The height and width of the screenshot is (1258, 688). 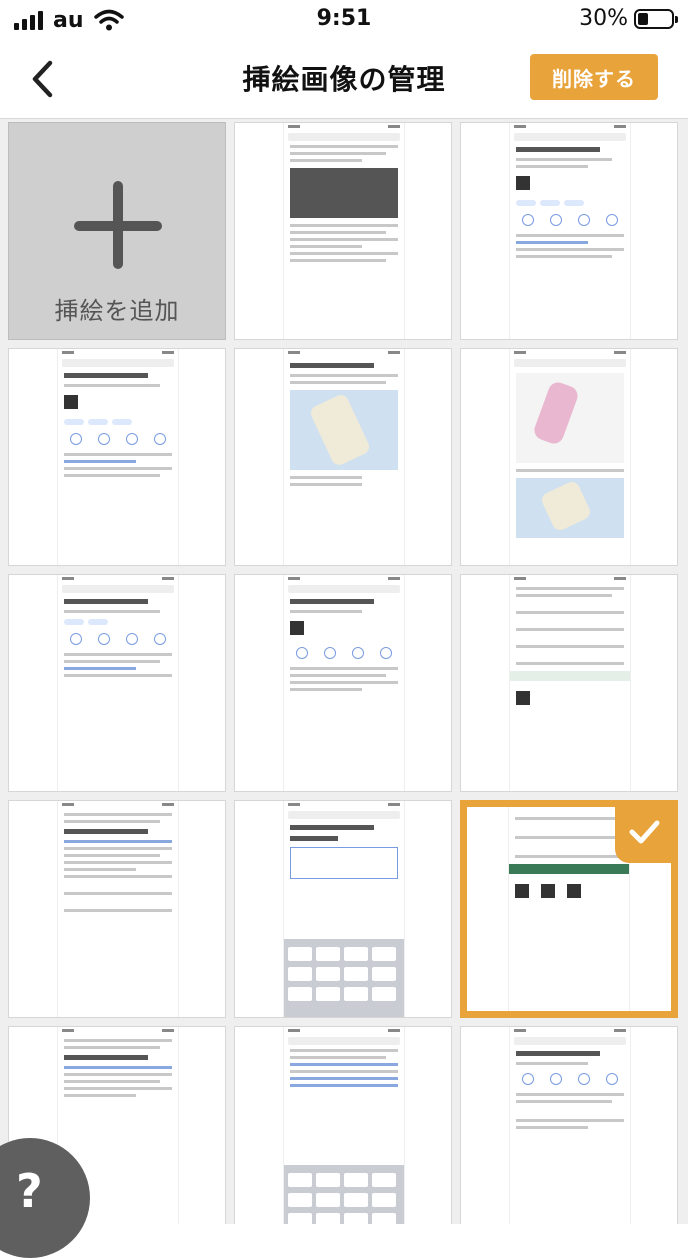 What do you see at coordinates (603, 18) in the screenshot?
I see `battery-percent: 30%` at bounding box center [603, 18].